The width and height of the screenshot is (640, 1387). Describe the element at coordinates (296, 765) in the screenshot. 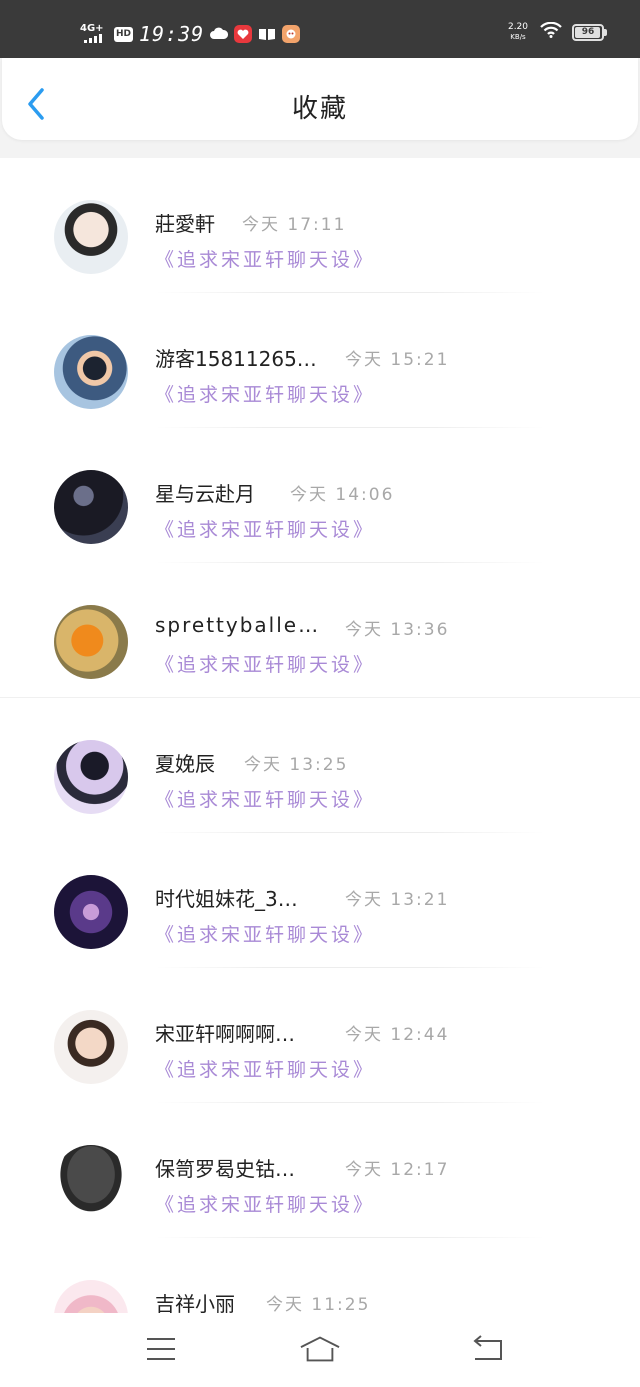

I see `item-time: 今天 13:25` at that location.